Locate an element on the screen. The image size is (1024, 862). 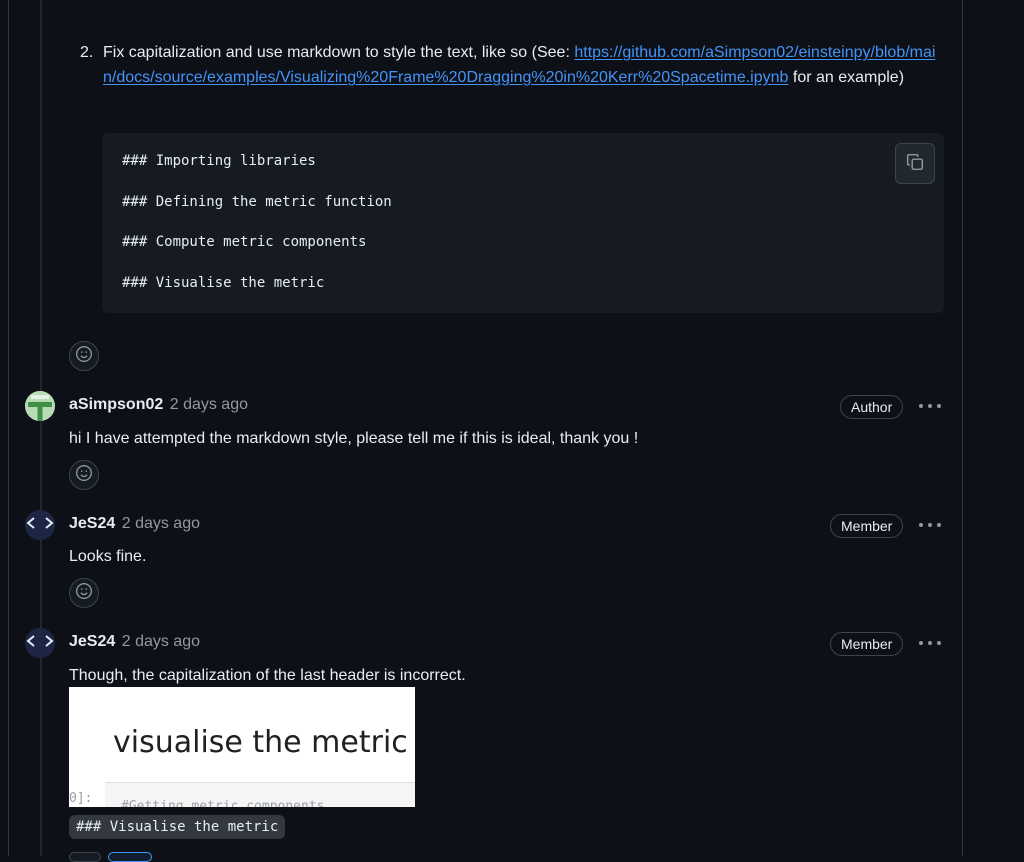
reaction-peek is located at coordinates (85, 857).